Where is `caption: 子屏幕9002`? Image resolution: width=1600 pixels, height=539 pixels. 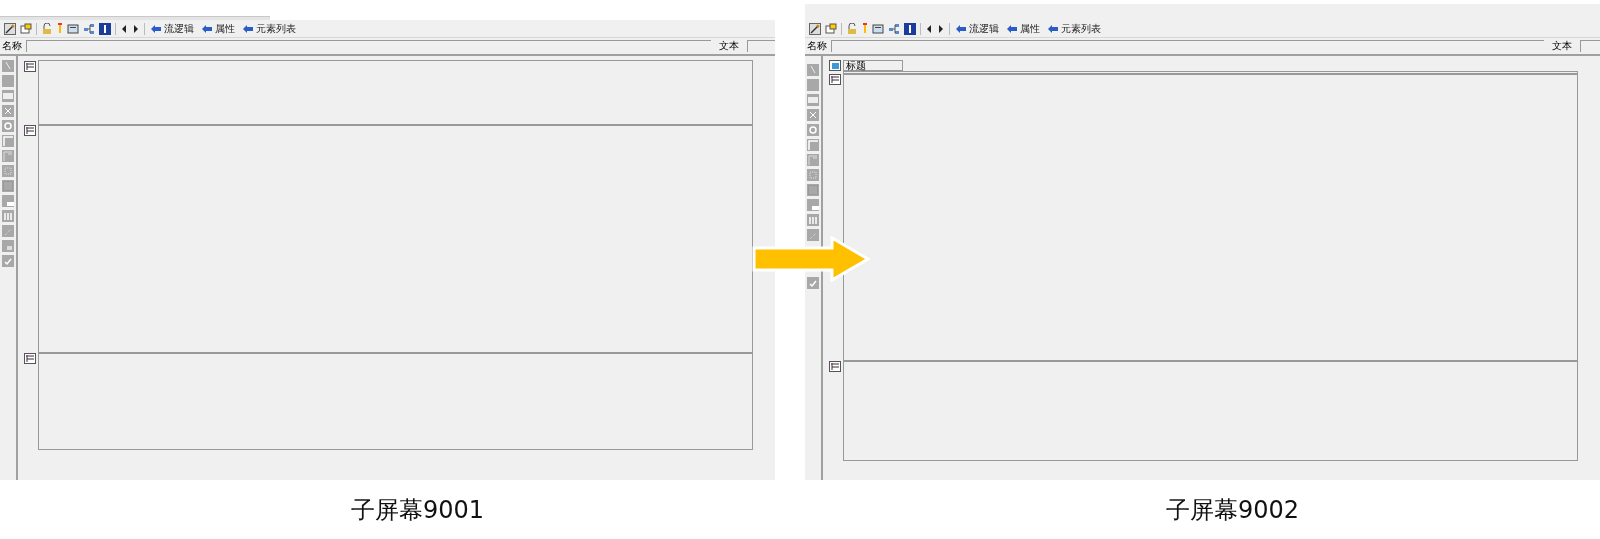
caption: 子屏幕9002 is located at coordinates (1232, 510).